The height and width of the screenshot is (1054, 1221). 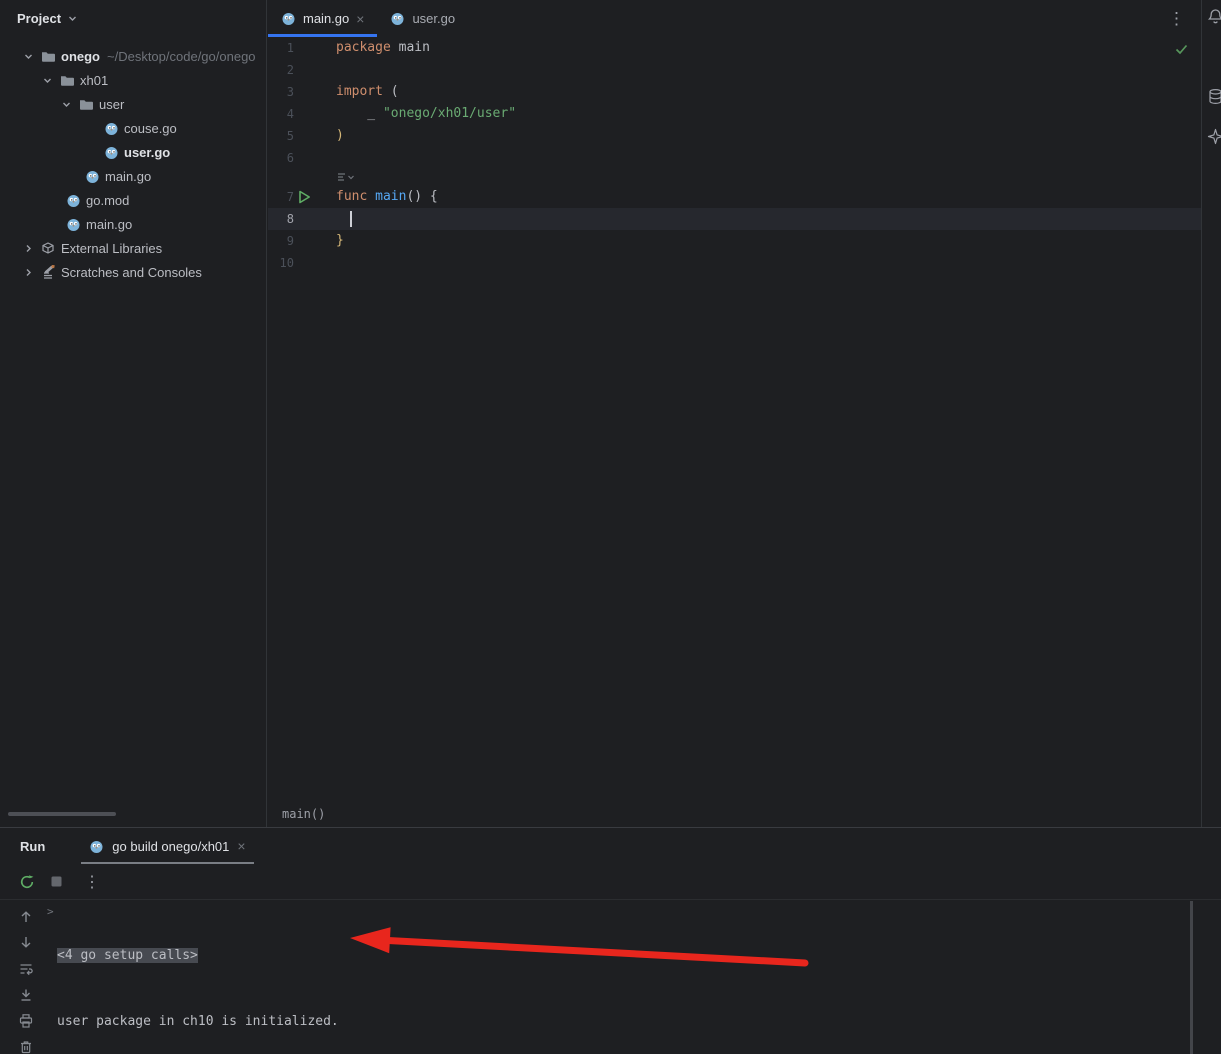 What do you see at coordinates (734, 92) in the screenshot?
I see `code-line: 3 import (` at bounding box center [734, 92].